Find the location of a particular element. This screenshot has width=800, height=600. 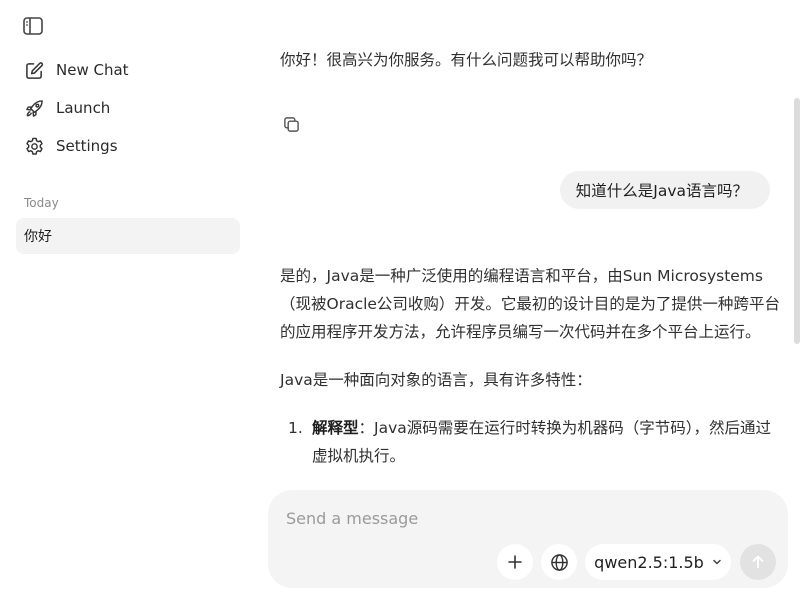

rocket-icon is located at coordinates (34, 108).